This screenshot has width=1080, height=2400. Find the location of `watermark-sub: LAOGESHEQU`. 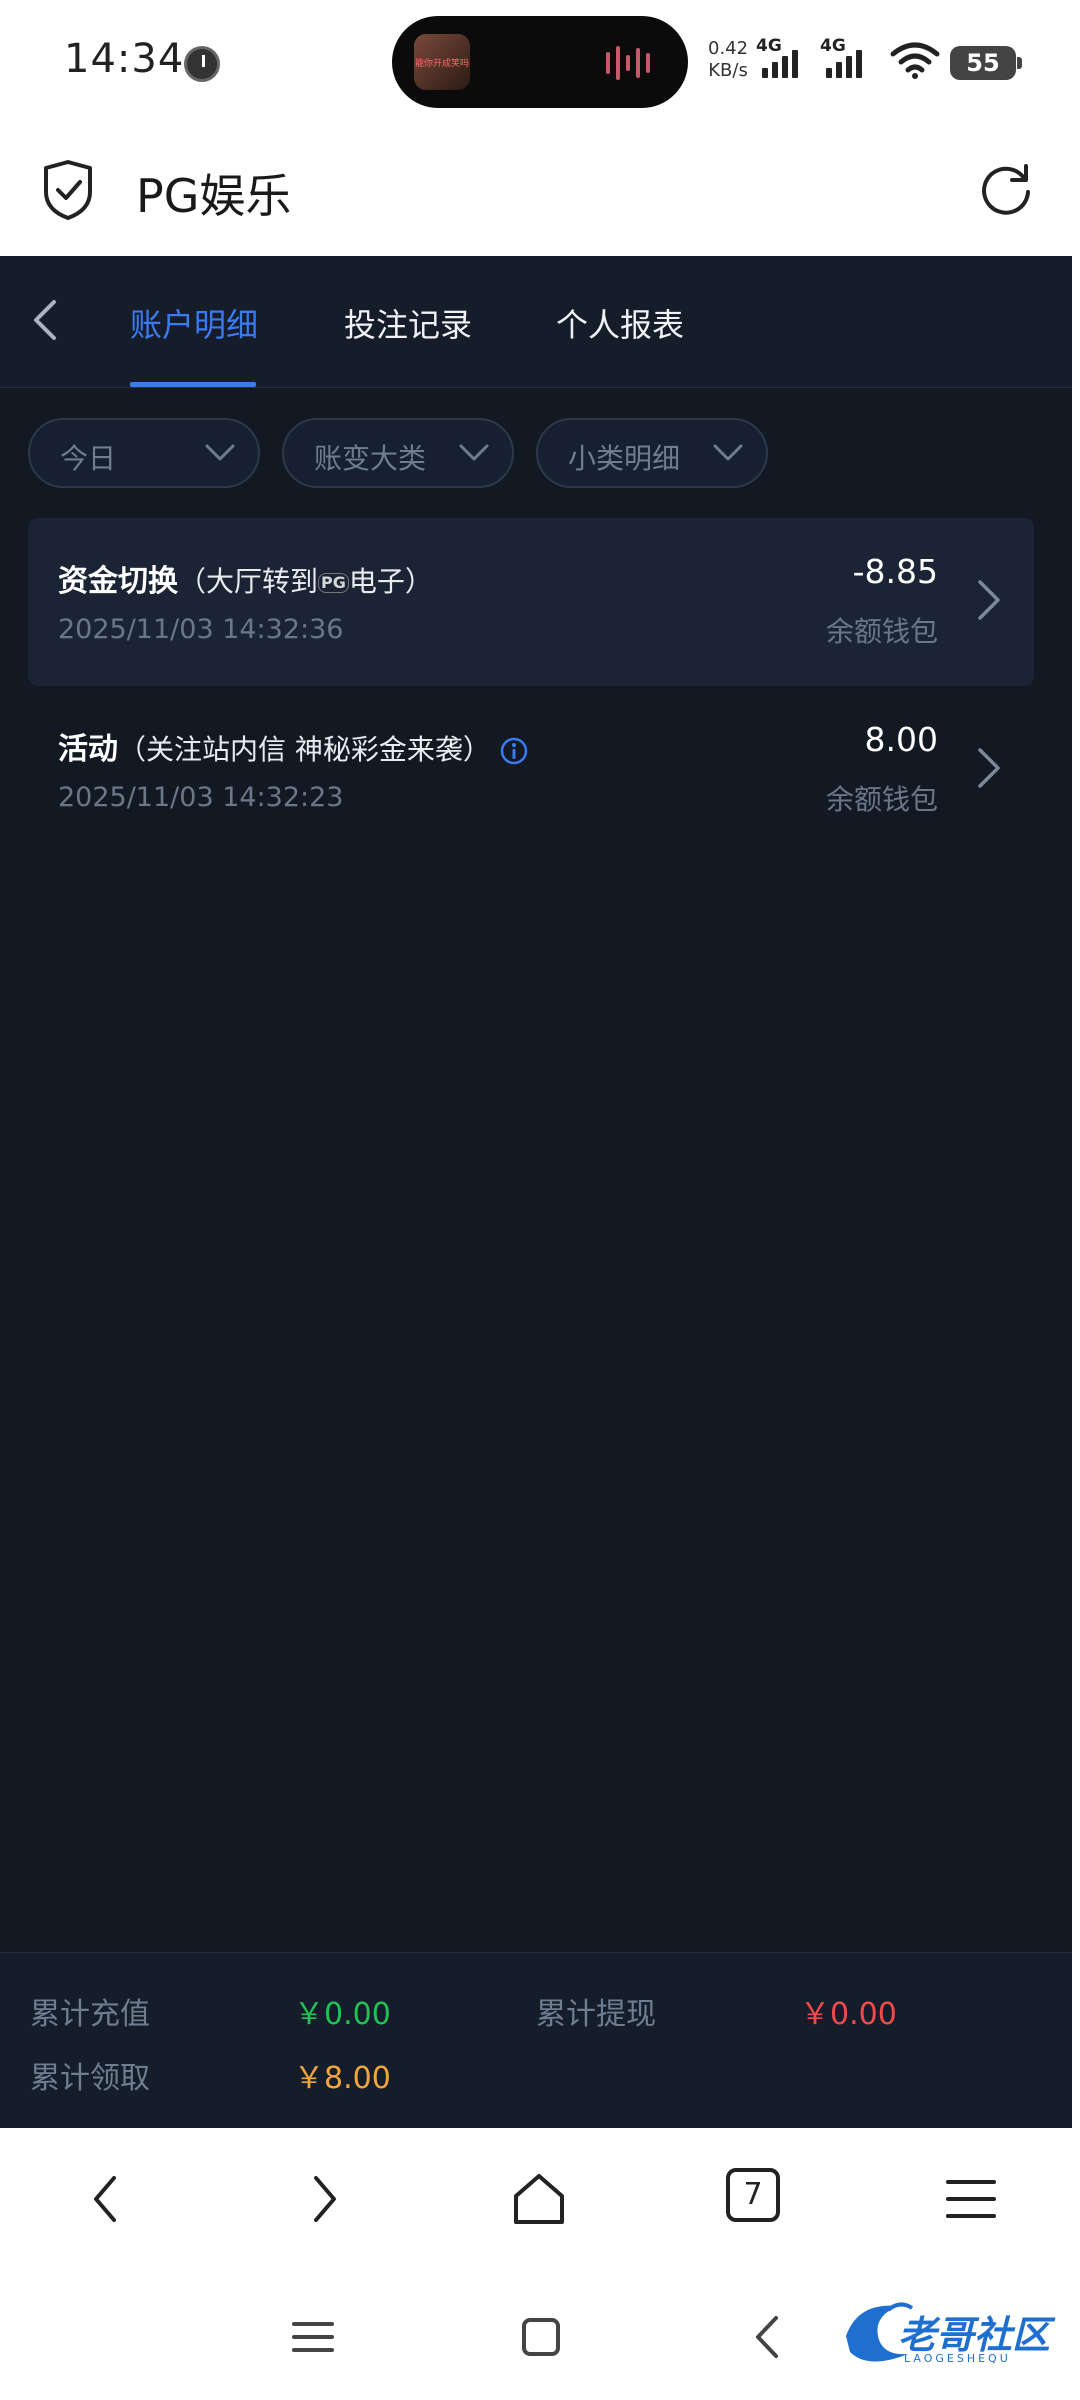

watermark-sub: LAOGESHEQU is located at coordinates (957, 2358).